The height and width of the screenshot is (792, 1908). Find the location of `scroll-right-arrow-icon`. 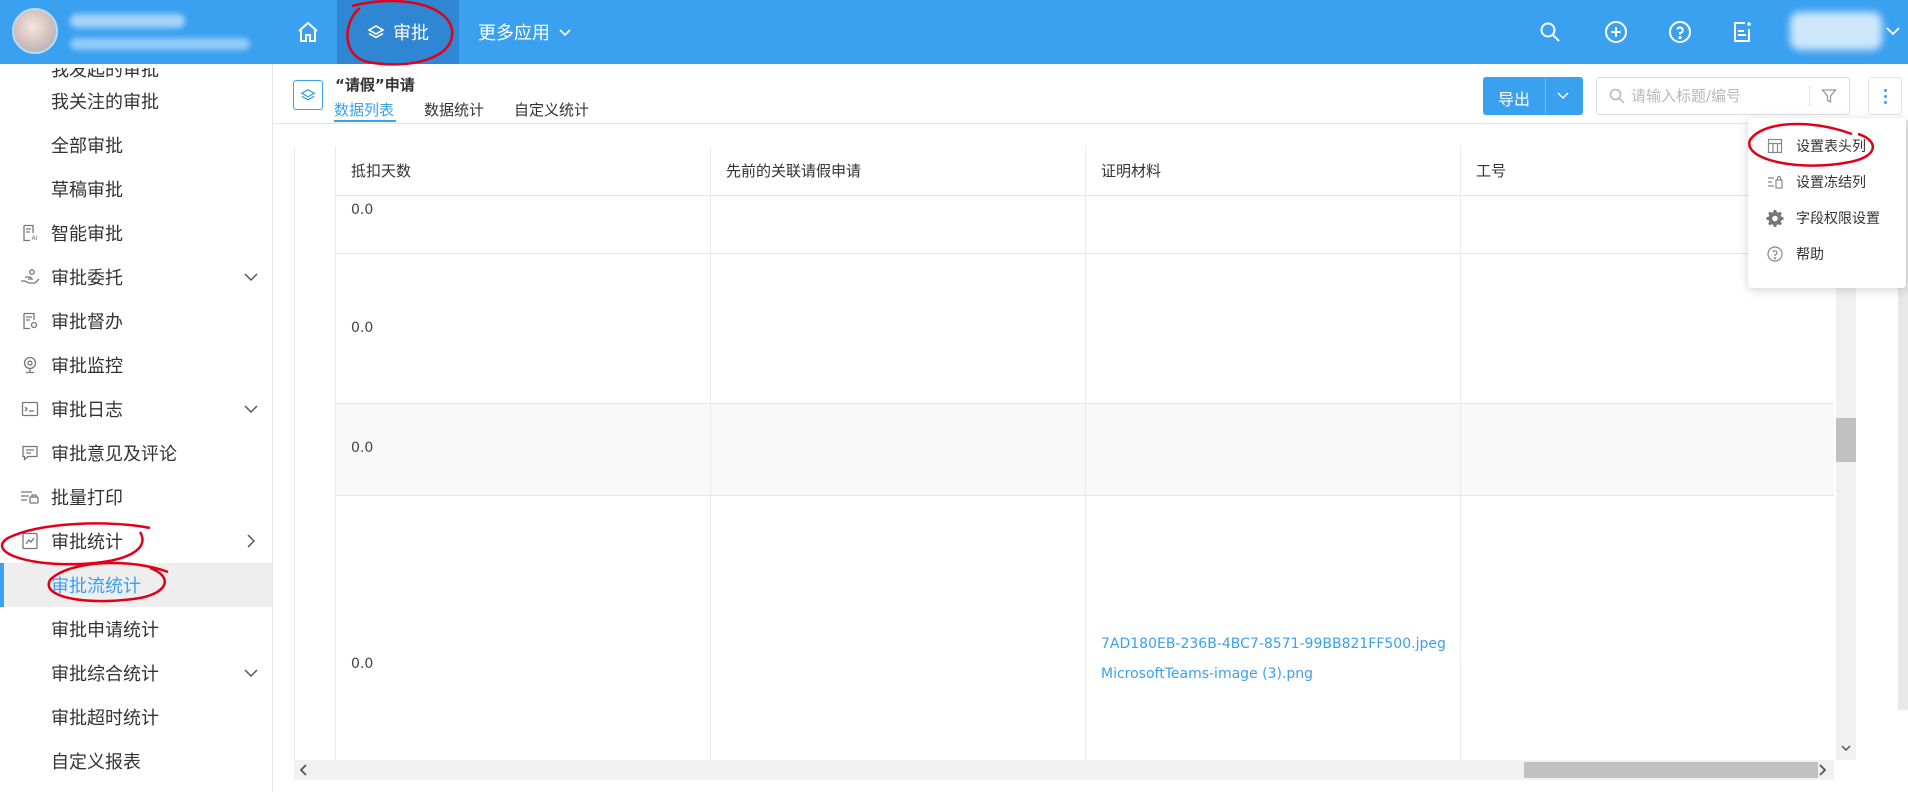

scroll-right-arrow-icon is located at coordinates (1822, 770).